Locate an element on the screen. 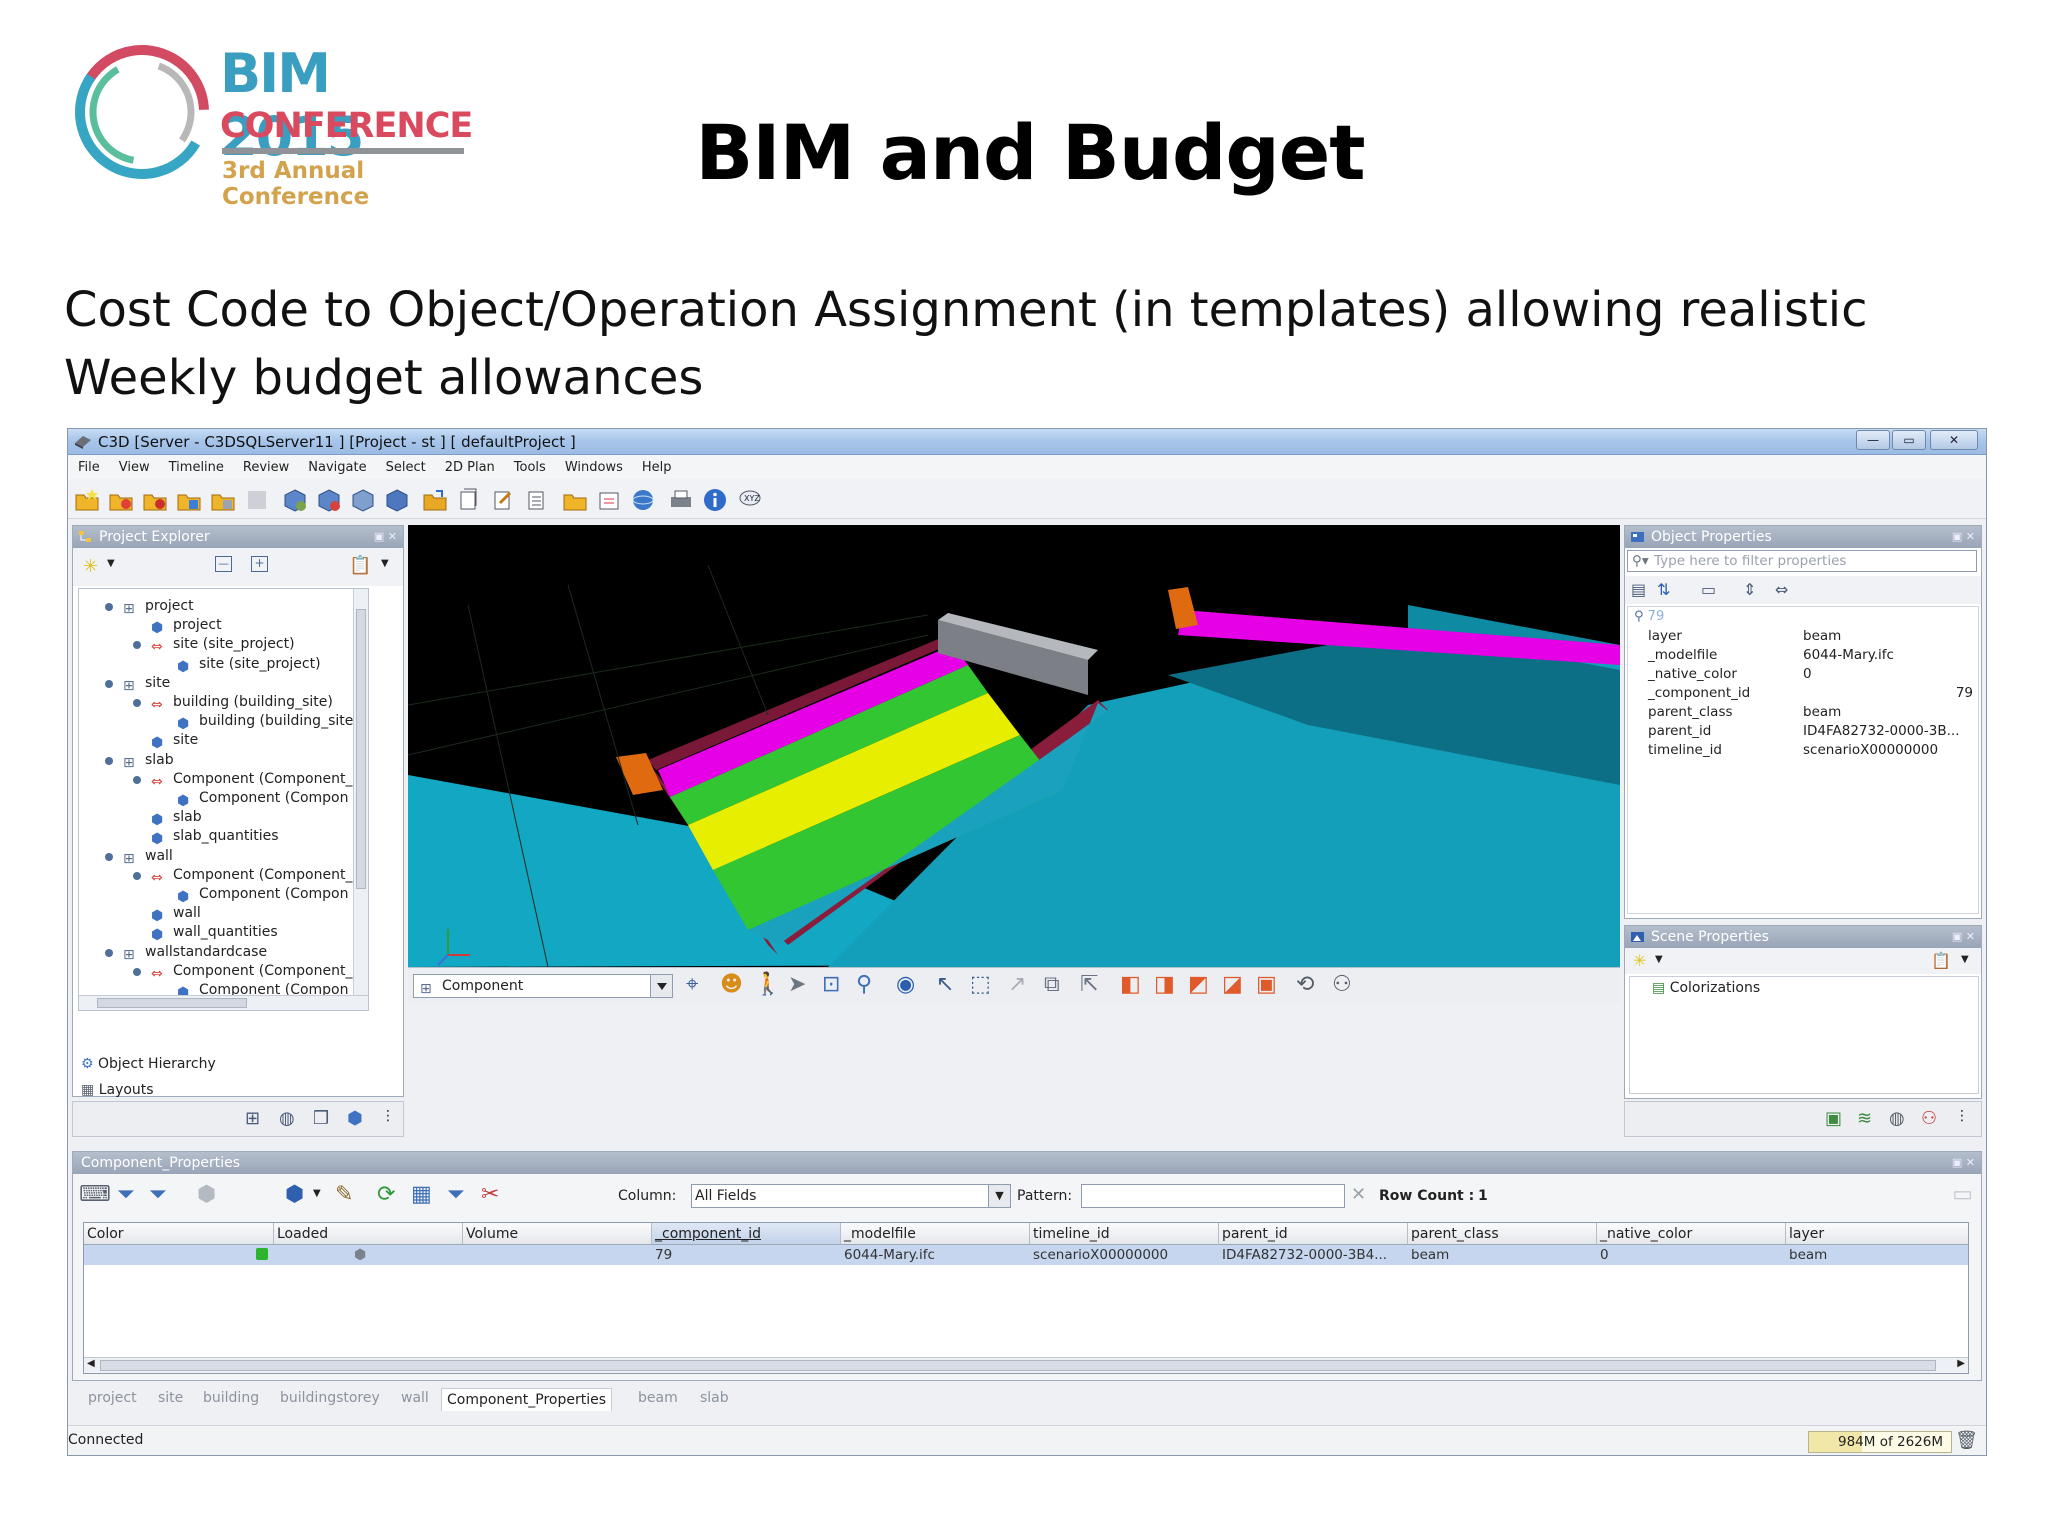  filter-clear-icon: ⏷ is located at coordinates (158, 1194).